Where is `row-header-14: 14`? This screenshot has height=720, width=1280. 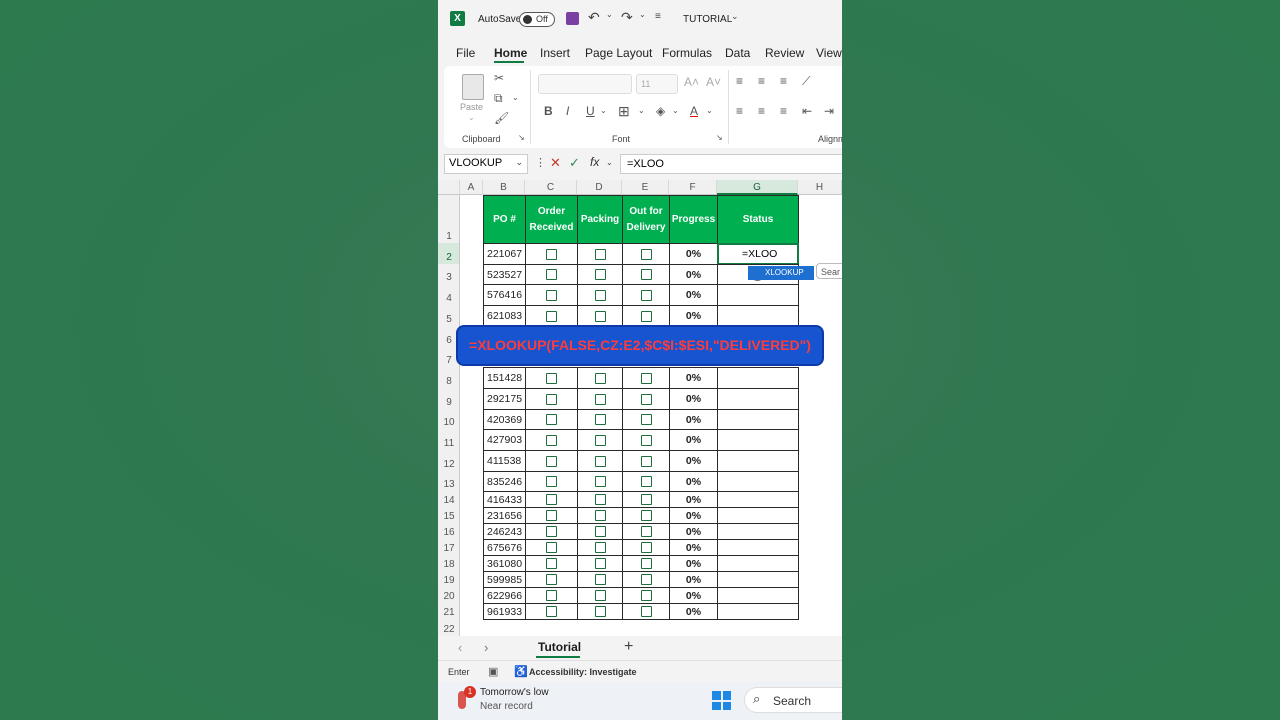 row-header-14: 14 is located at coordinates (449, 499).